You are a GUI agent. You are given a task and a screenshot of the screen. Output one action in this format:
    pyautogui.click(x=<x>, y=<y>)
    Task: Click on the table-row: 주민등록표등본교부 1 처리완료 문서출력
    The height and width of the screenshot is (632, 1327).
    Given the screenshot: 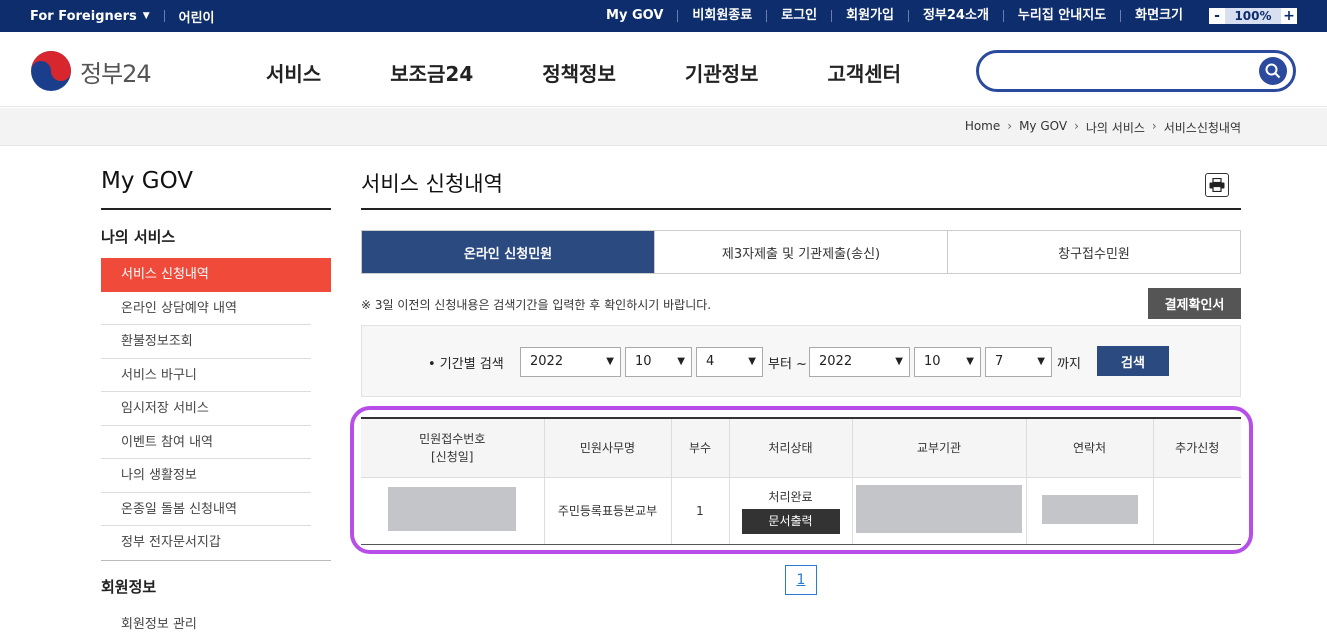 What is the action you would take?
    pyautogui.click(x=801, y=511)
    